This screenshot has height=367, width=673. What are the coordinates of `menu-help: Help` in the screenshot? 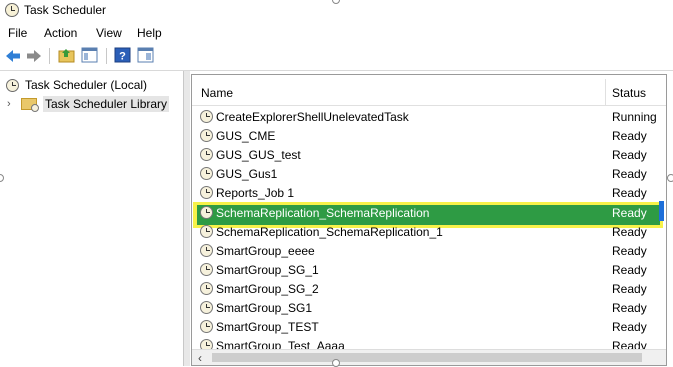 It's located at (149, 33).